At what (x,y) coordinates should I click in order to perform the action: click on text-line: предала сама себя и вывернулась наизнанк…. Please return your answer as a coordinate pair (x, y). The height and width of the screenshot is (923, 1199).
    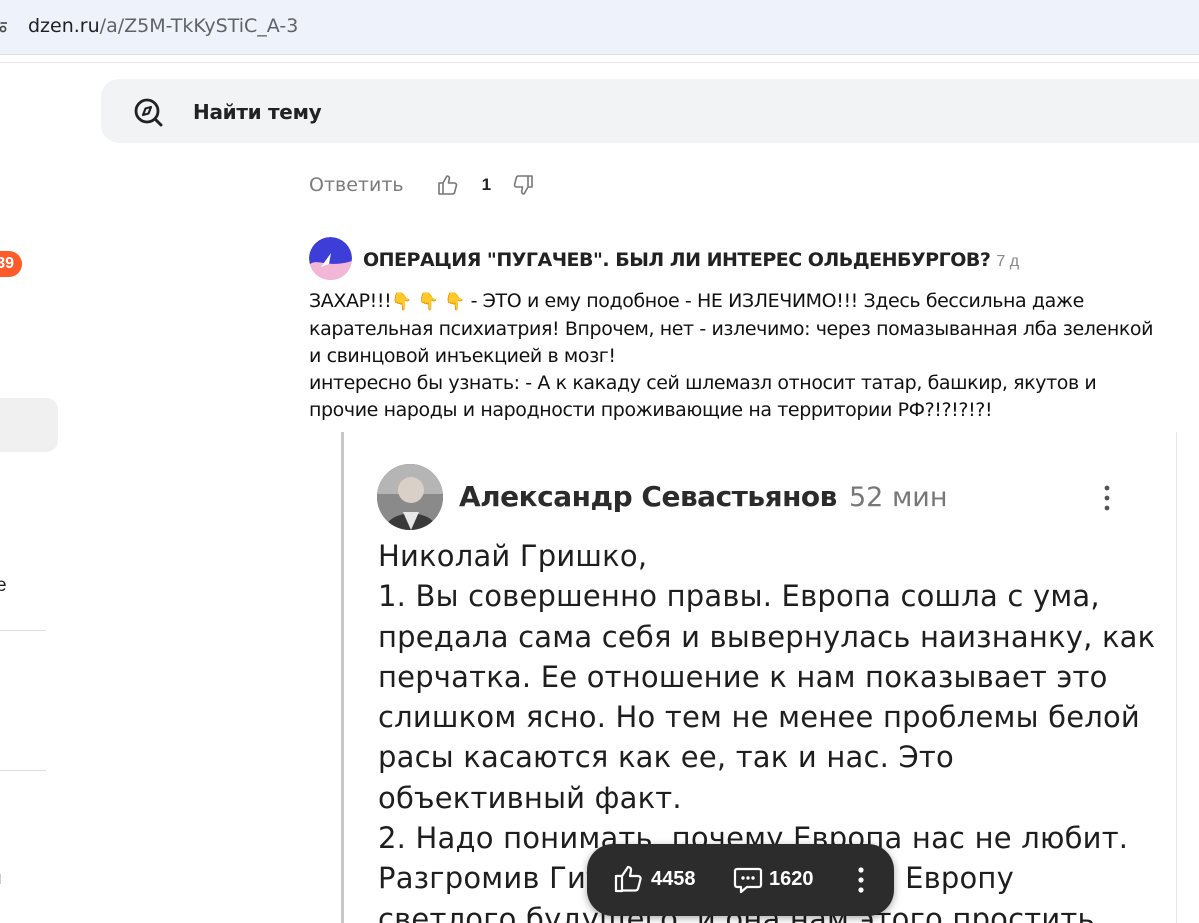
    Looking at the image, I should click on (767, 636).